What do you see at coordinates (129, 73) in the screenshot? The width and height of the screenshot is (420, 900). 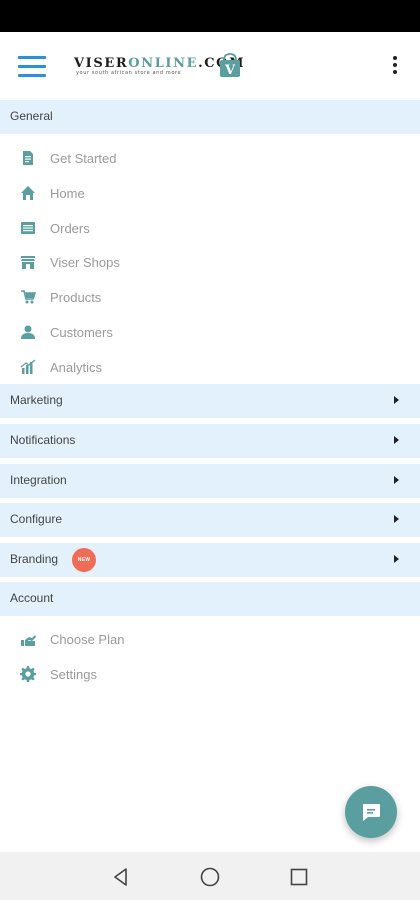 I see `logo-tagline: your south african store and more` at bounding box center [129, 73].